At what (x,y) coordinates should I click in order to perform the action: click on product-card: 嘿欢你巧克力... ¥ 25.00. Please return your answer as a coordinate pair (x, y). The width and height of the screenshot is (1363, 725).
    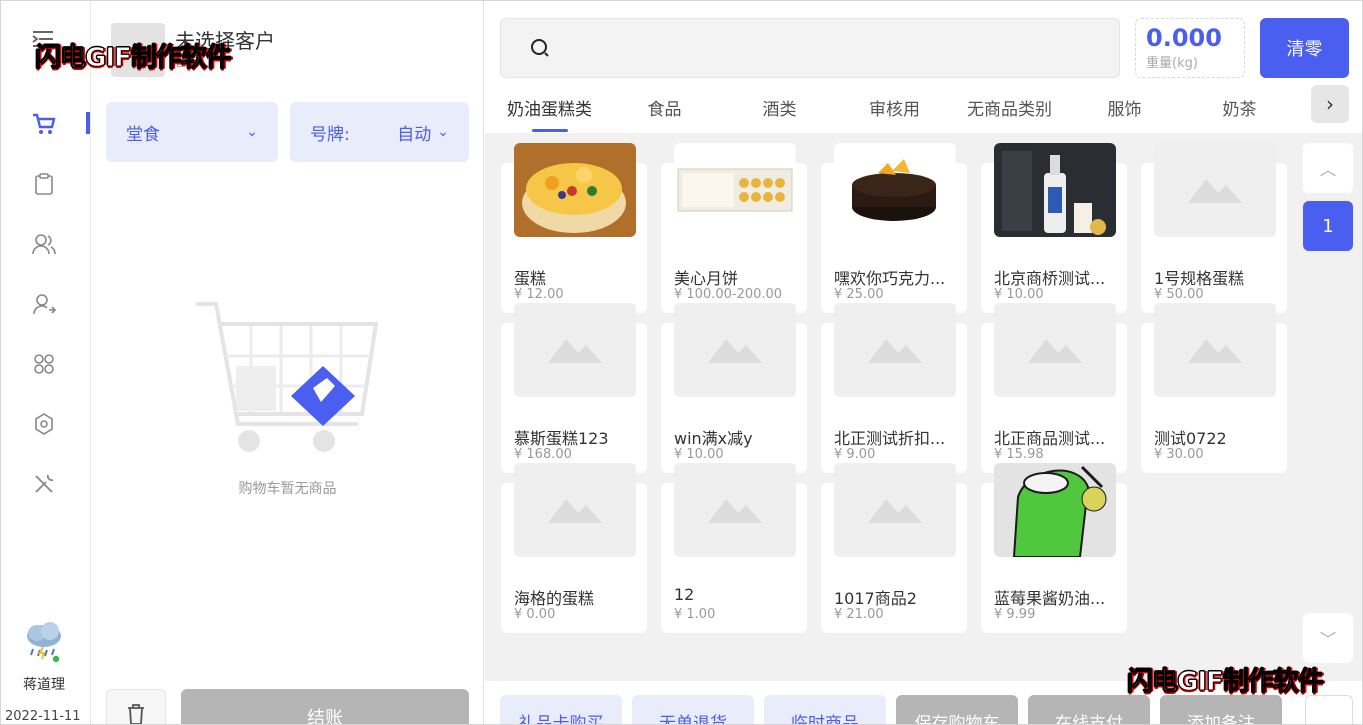
    Looking at the image, I should click on (894, 228).